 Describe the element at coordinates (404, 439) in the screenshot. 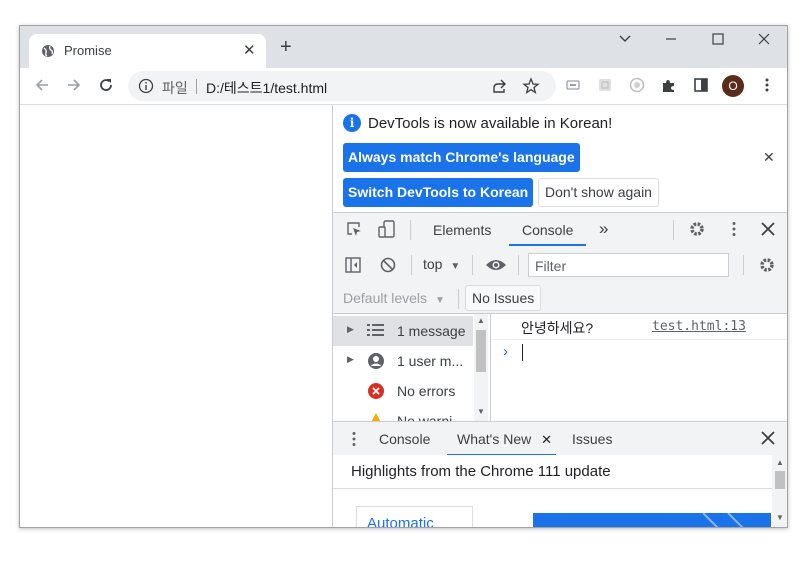

I see `drawer-tab-console: Console` at that location.